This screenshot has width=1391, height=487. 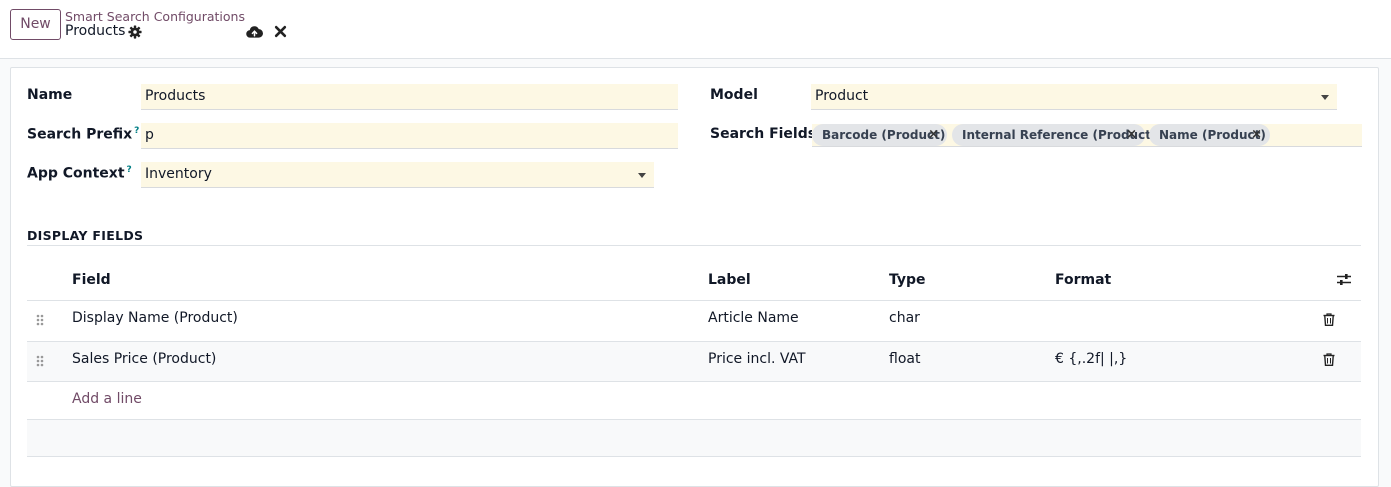 I want to click on cell-field: Display Name (Product), so click(x=155, y=318).